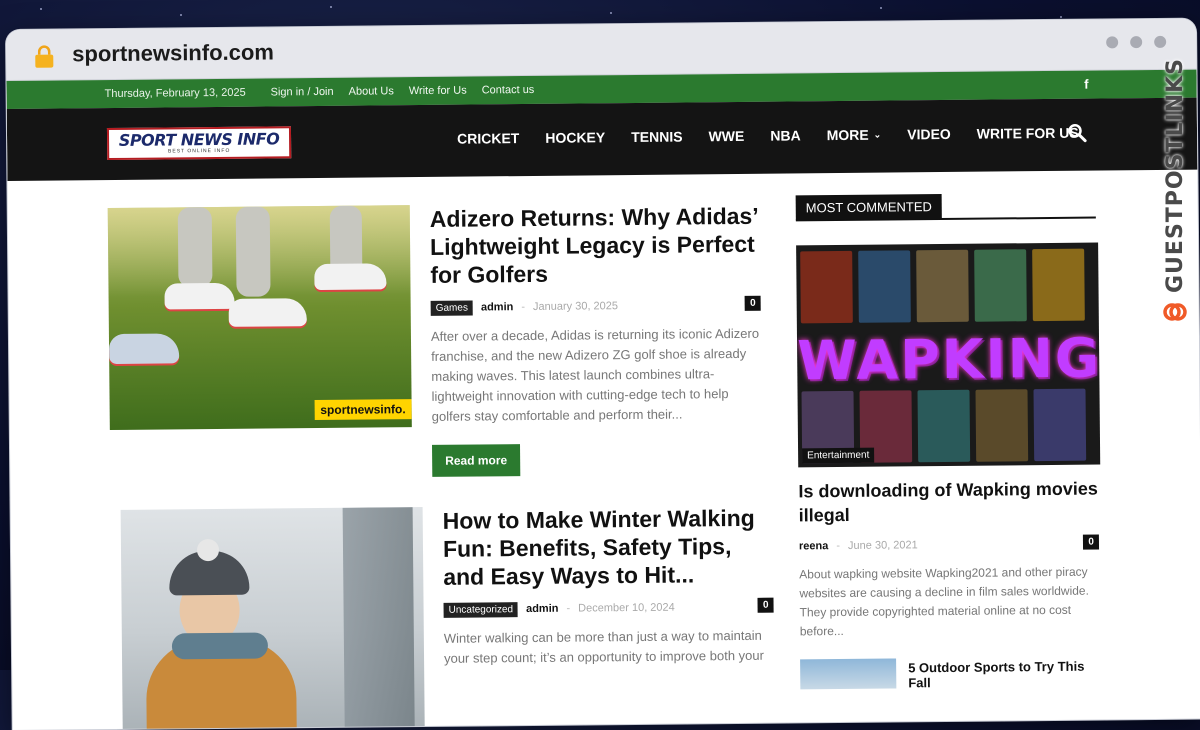  Describe the element at coordinates (438, 91) in the screenshot. I see `write-for-us-link: Write for Us` at that location.